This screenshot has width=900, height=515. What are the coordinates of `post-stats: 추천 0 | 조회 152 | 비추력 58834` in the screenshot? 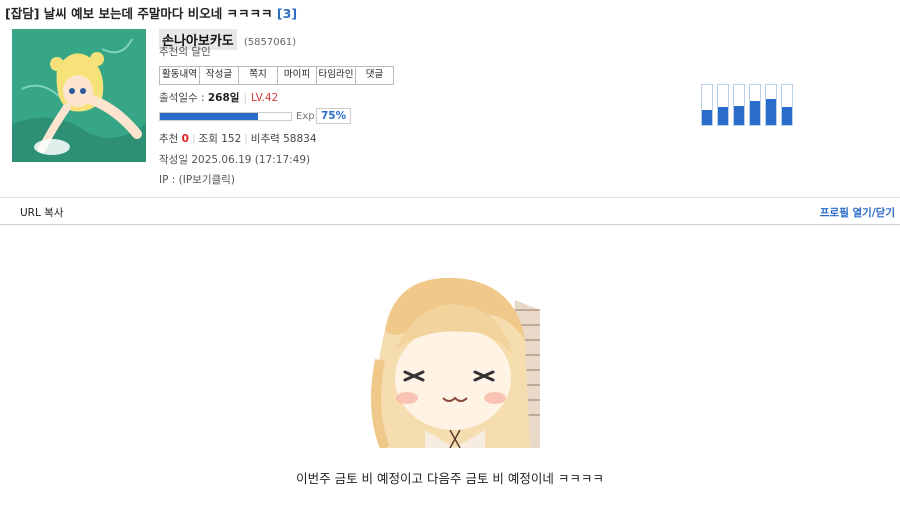 It's located at (238, 139).